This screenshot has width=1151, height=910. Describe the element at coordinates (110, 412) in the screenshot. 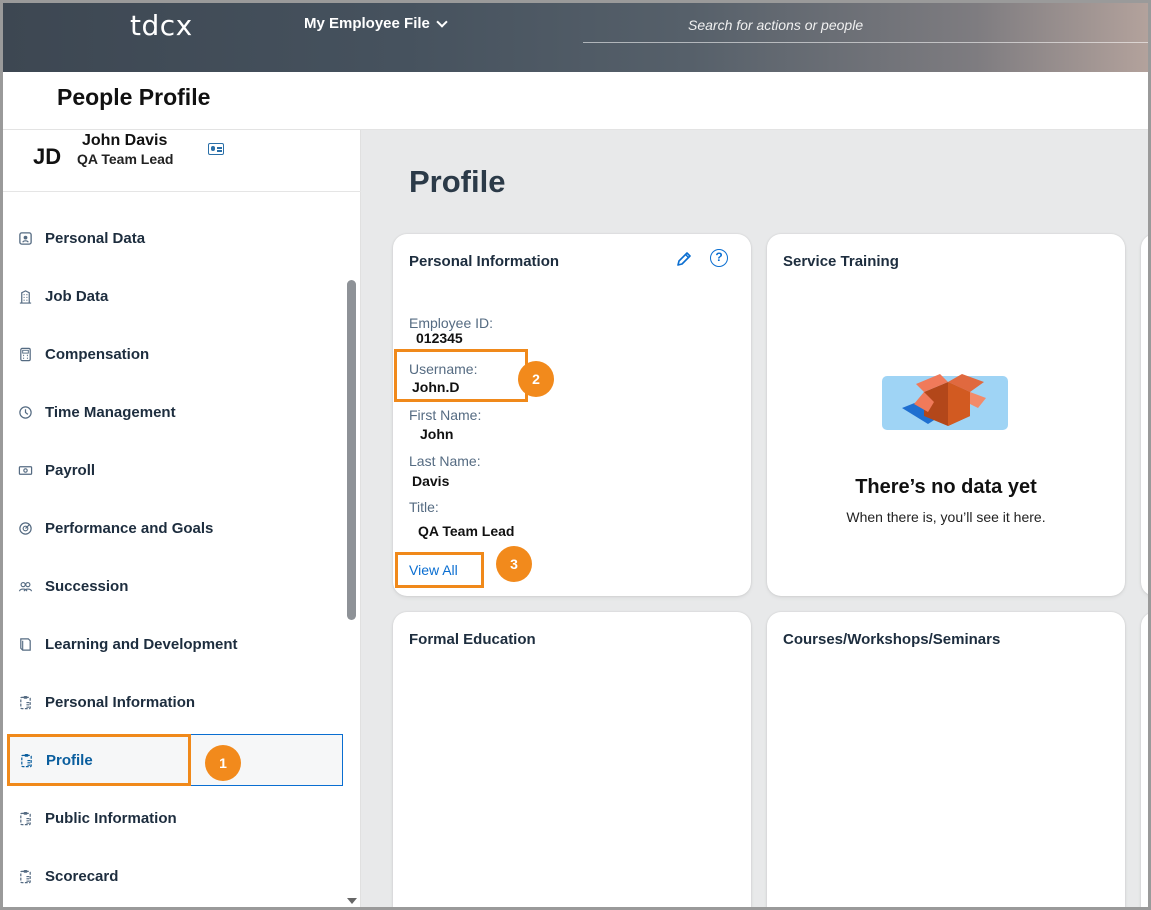

I see `sidebar-item-label: Time Management` at that location.